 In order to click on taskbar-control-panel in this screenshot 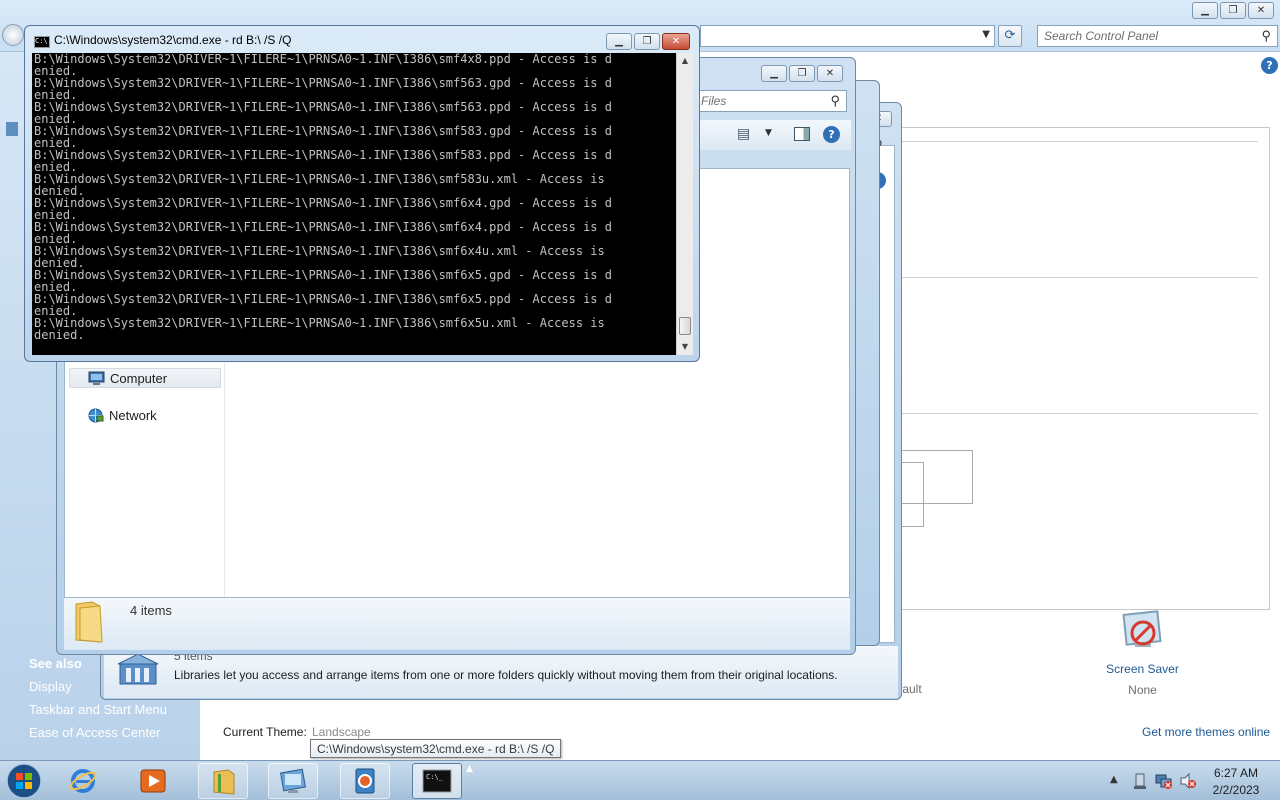, I will do `click(293, 781)`.